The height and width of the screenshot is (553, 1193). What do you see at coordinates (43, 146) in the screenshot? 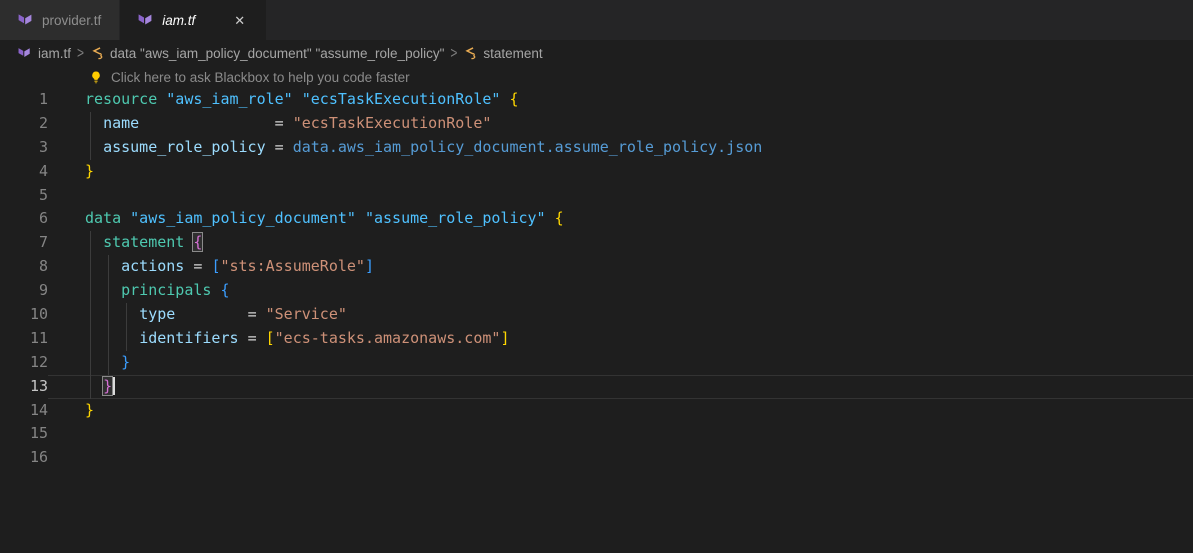
I see `line-number: 3` at bounding box center [43, 146].